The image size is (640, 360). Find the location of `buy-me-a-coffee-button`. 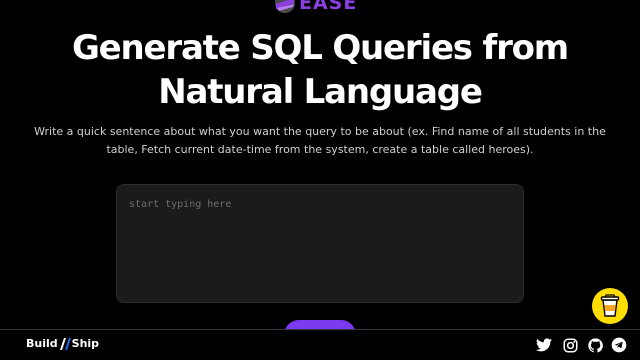

buy-me-a-coffee-button is located at coordinates (610, 306).